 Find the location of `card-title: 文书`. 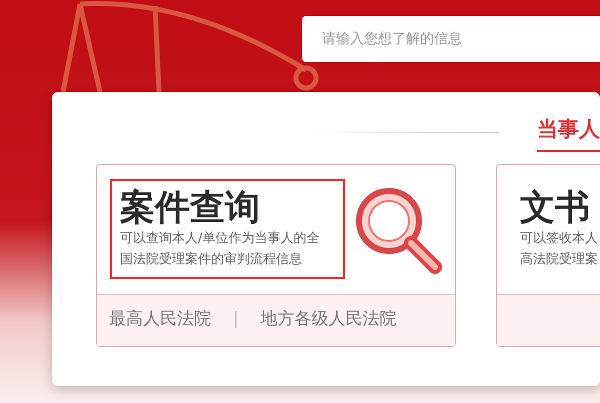

card-title: 文书 is located at coordinates (555, 208).